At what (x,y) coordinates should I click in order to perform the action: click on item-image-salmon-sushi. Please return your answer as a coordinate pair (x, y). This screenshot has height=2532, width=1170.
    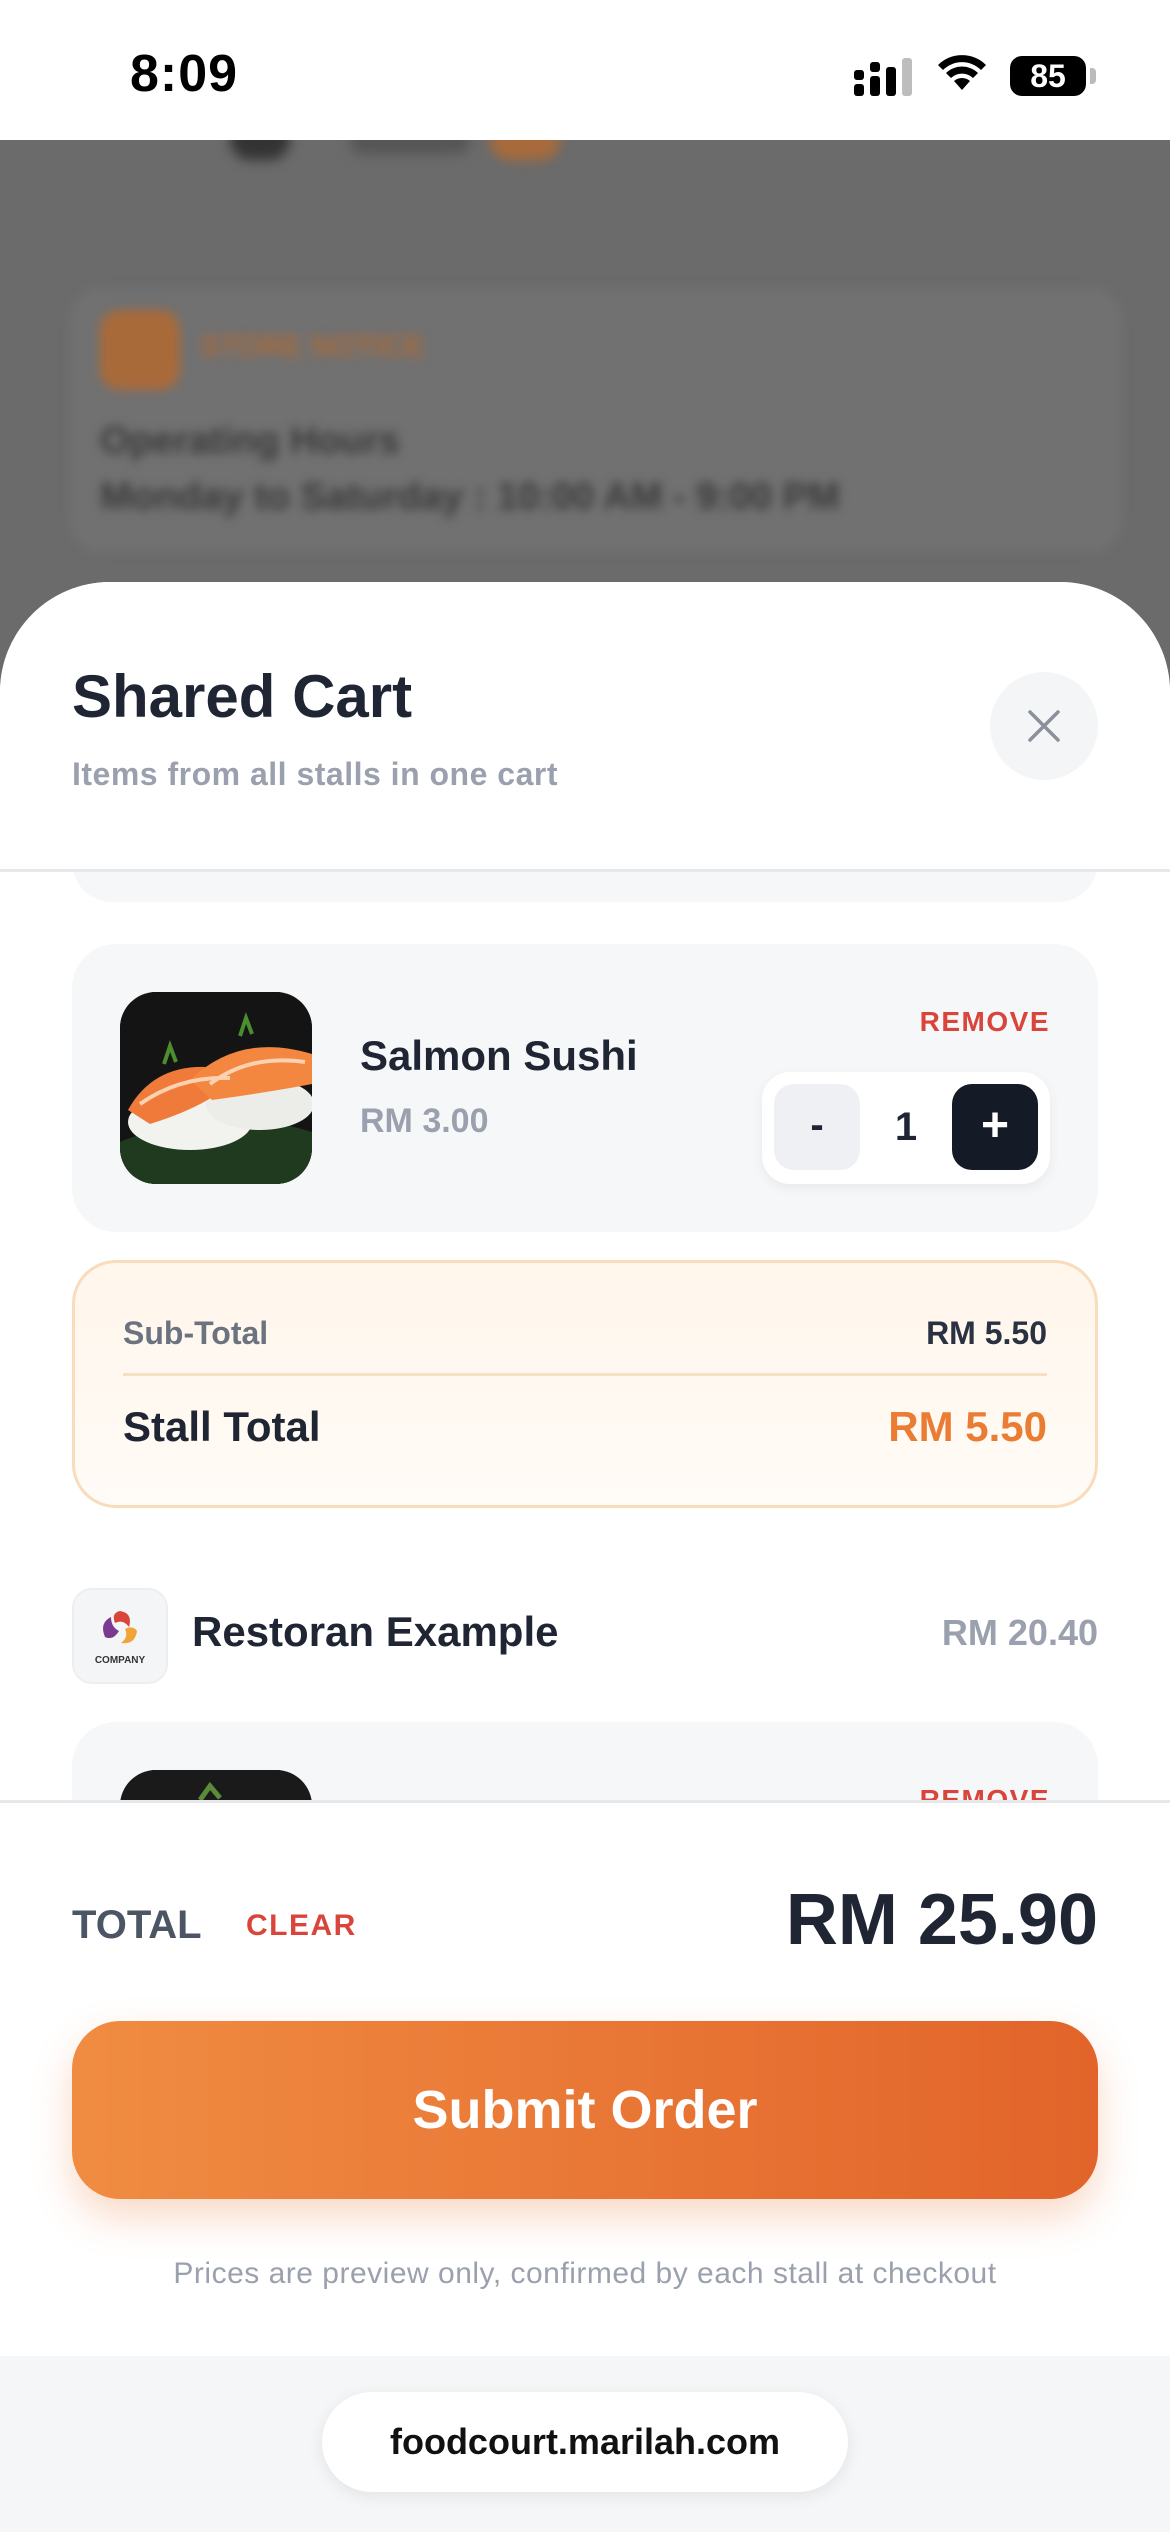
    Looking at the image, I should click on (216, 1088).